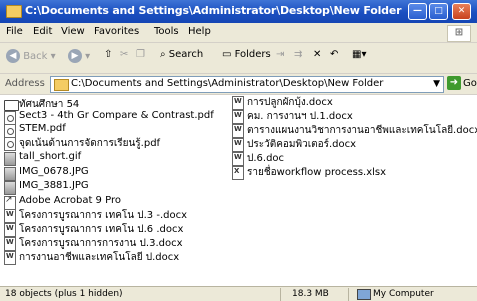  I want to click on file-name: โครงการบูรณาการ เทคโน ป.6 .docx, so click(101, 229).